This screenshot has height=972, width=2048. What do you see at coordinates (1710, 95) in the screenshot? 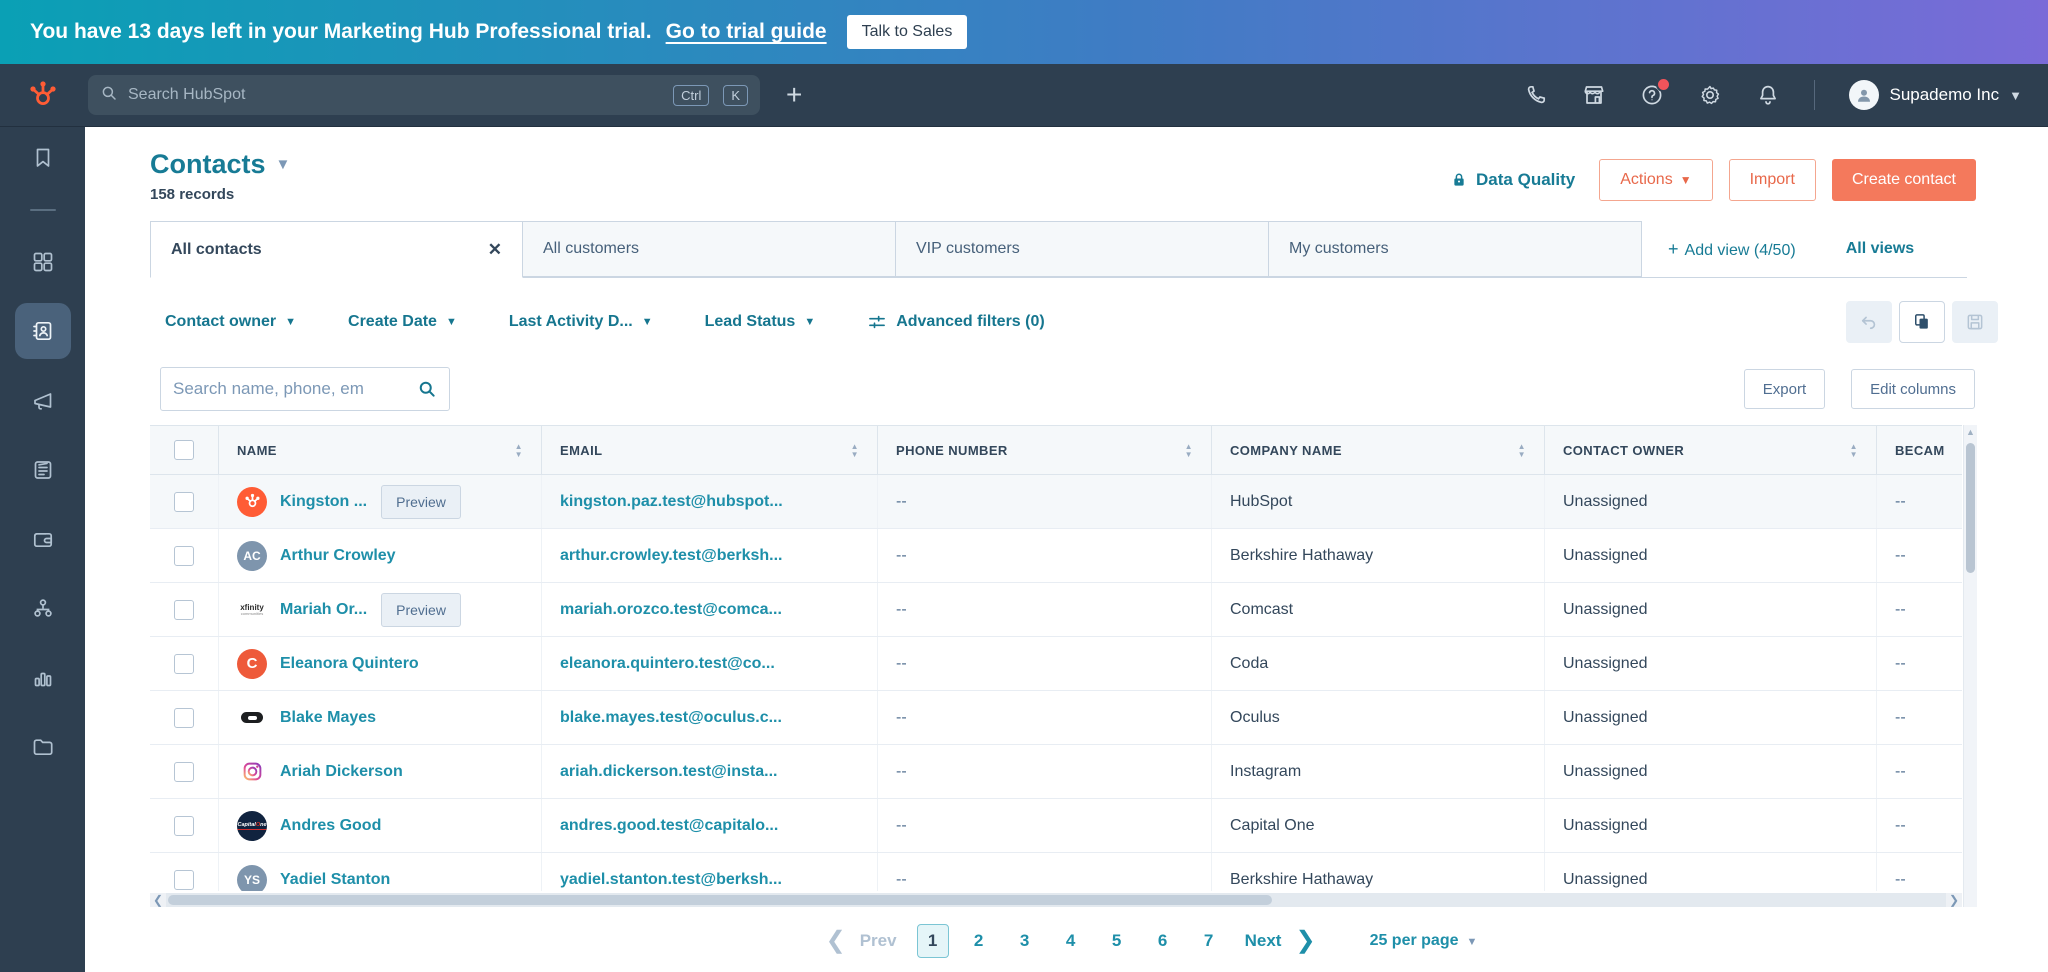
I see `settings-icon` at bounding box center [1710, 95].